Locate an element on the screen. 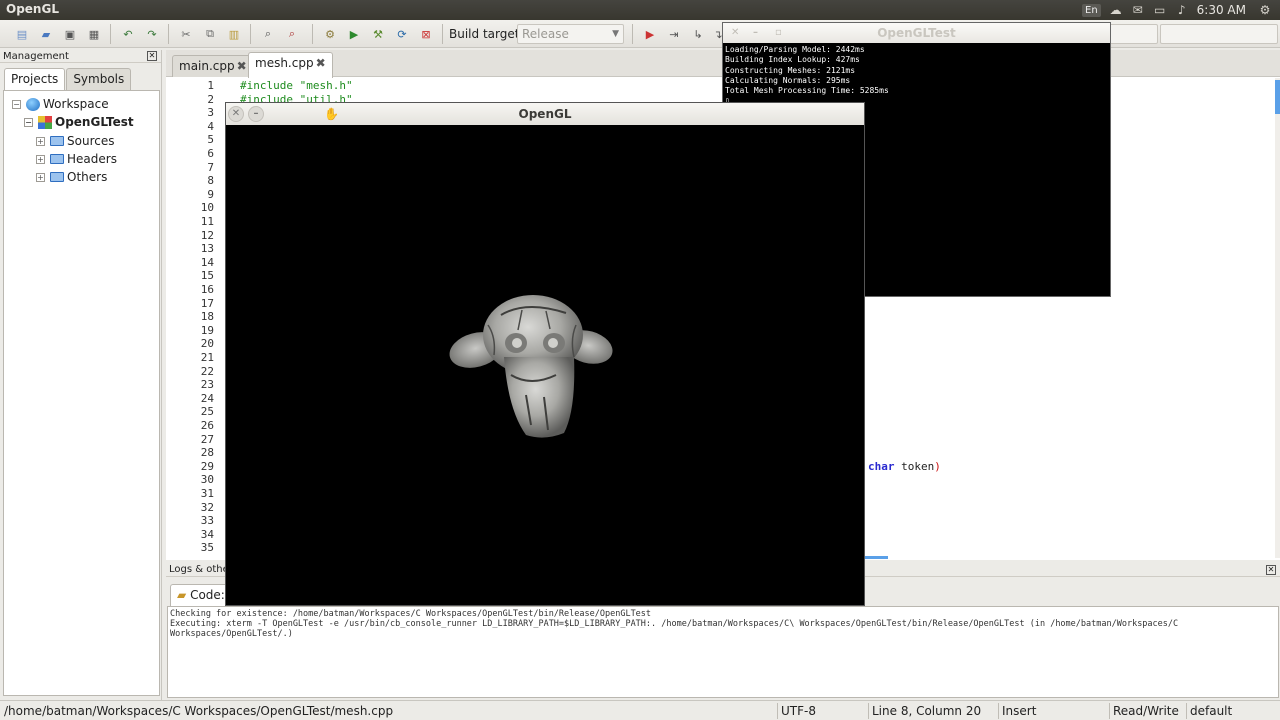  undo-icon: ↶ is located at coordinates (128, 34).